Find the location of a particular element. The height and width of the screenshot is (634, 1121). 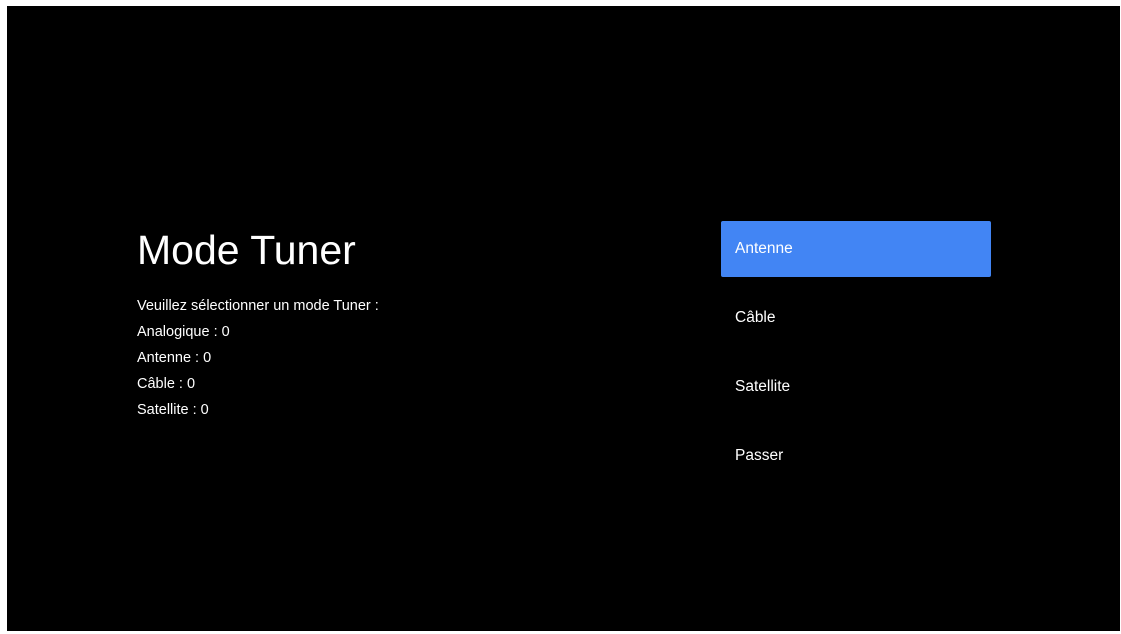

tuner-mode-menu: Antenne Câble Satellite Passer is located at coordinates (856, 359).